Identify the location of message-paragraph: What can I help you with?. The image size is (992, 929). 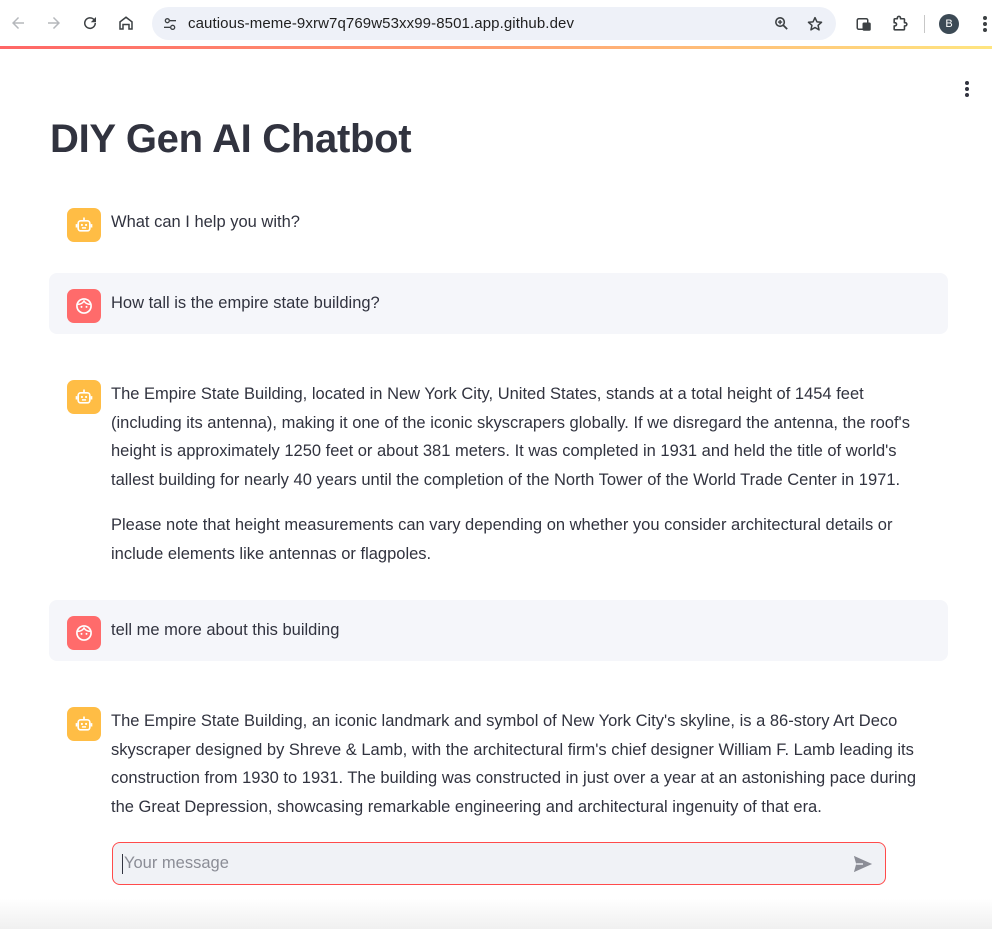
(205, 222).